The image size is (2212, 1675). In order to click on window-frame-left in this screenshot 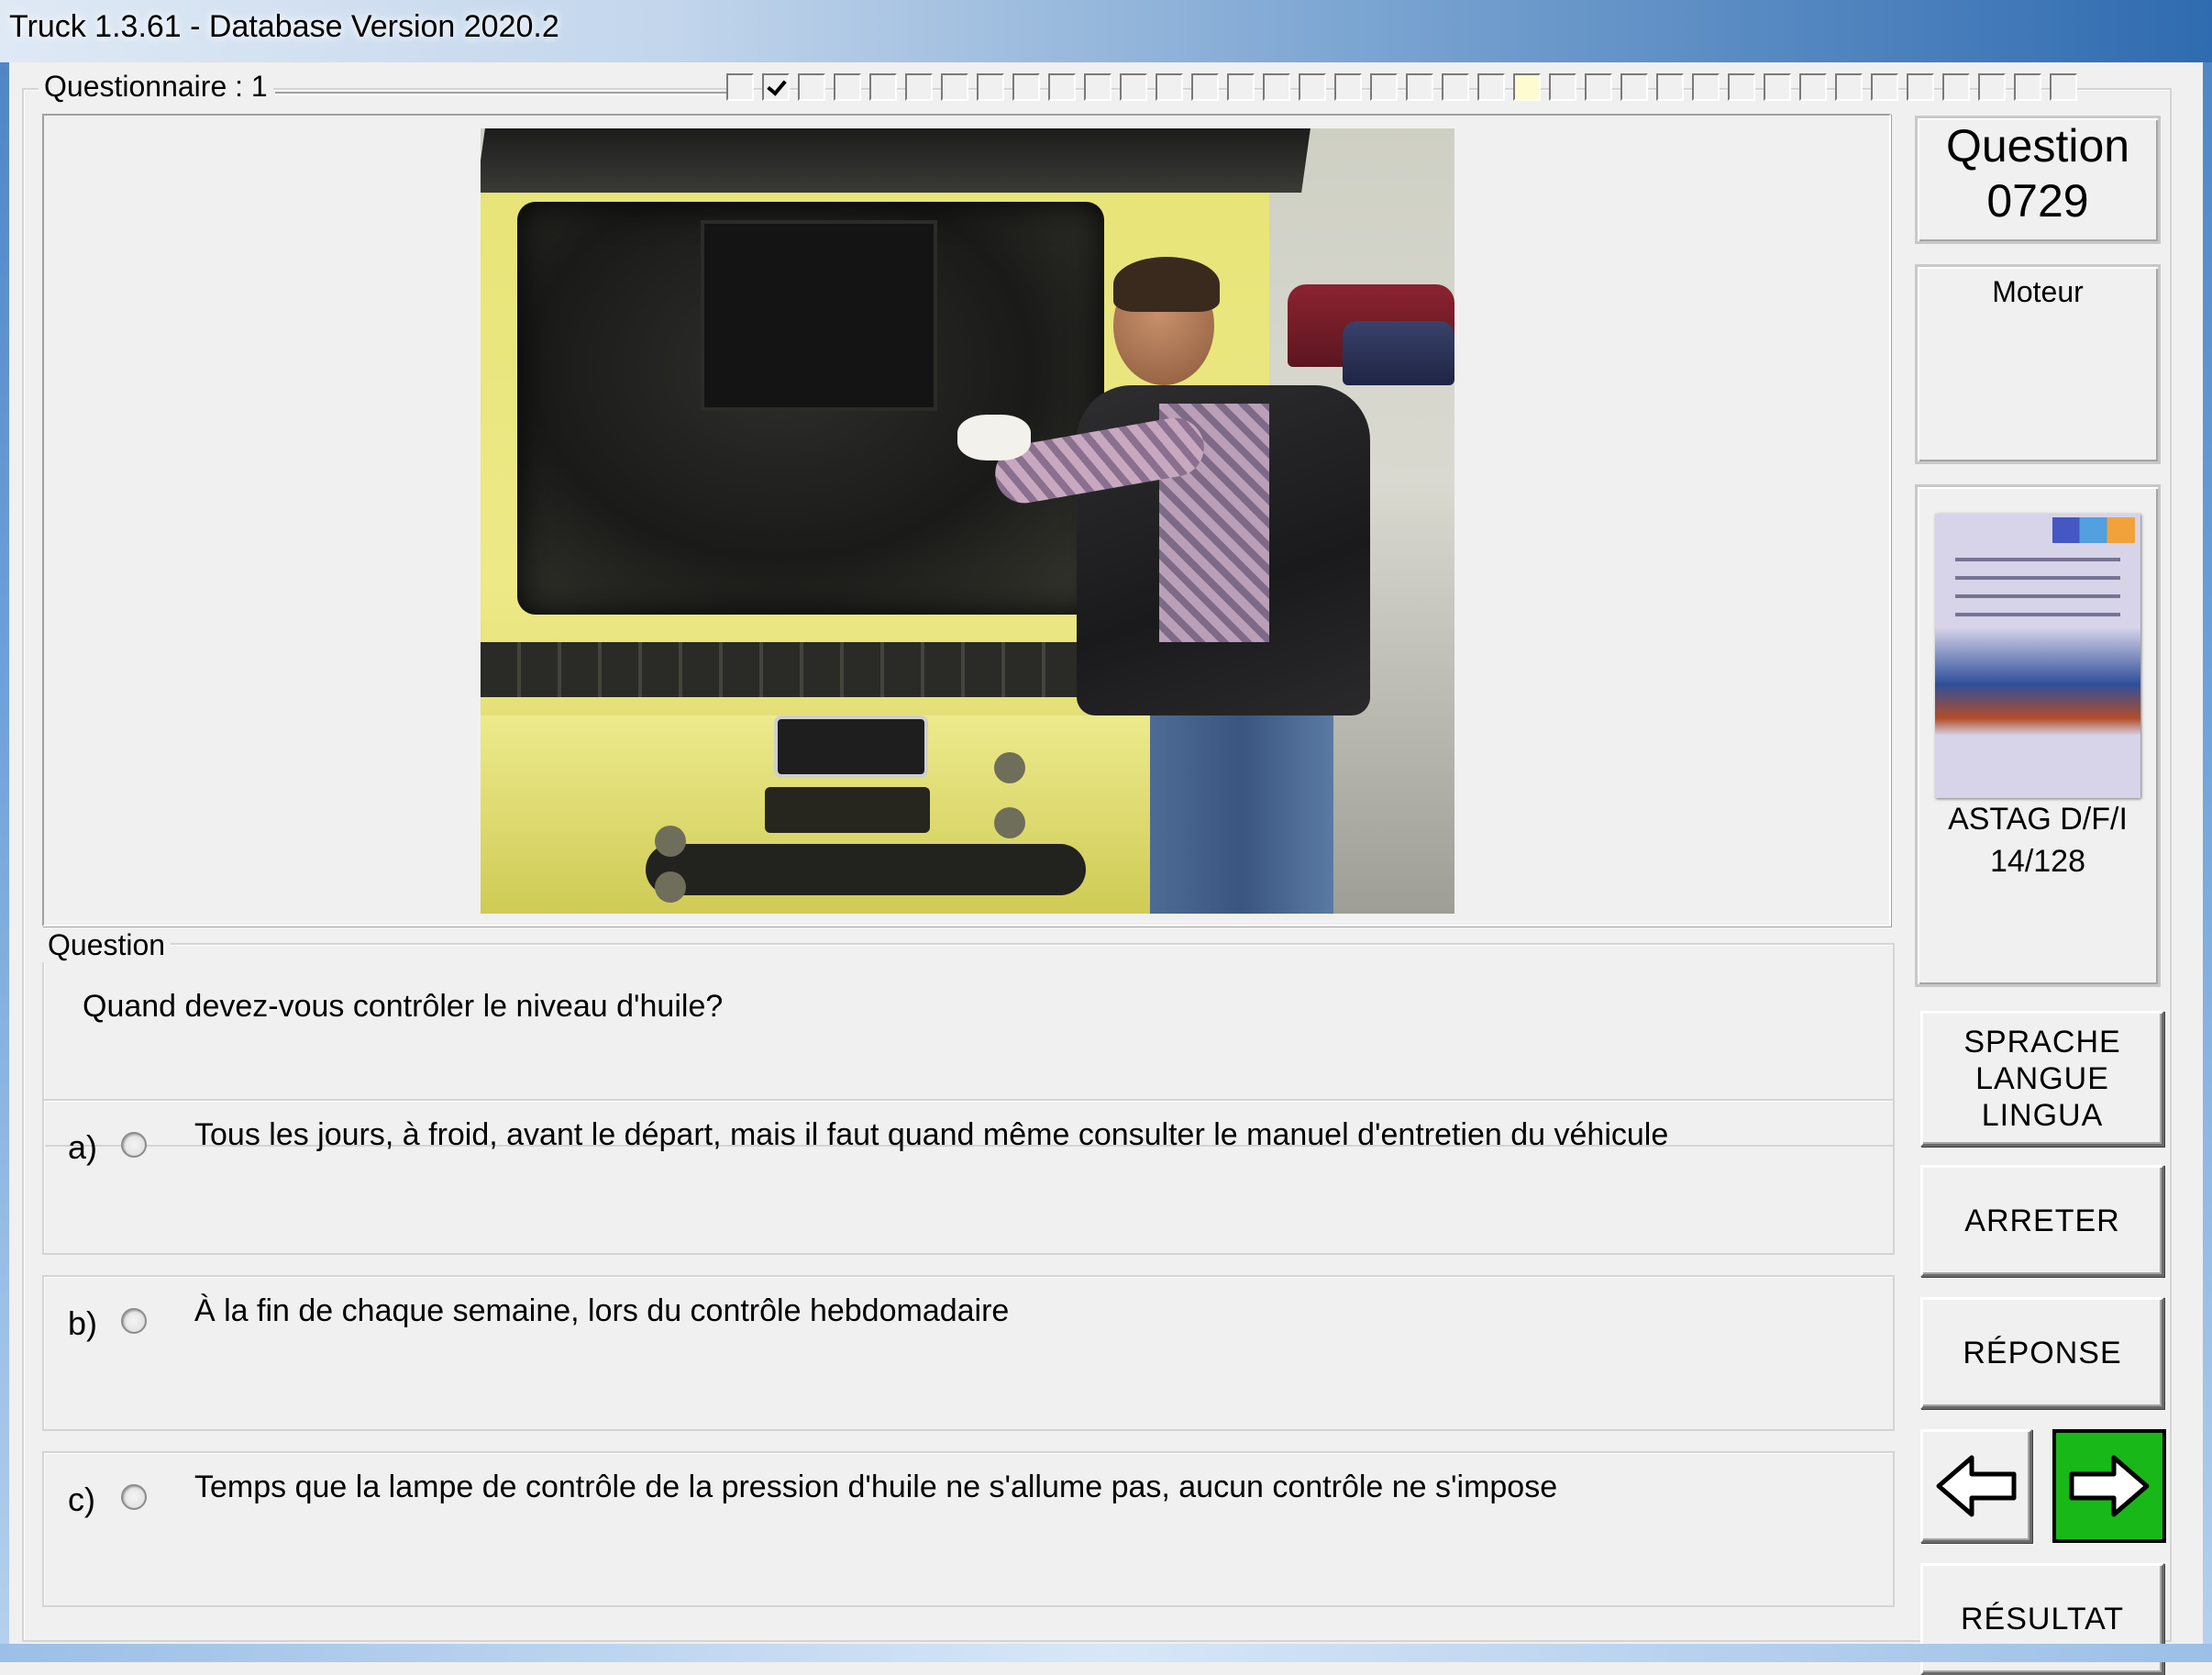, I will do `click(5, 862)`.